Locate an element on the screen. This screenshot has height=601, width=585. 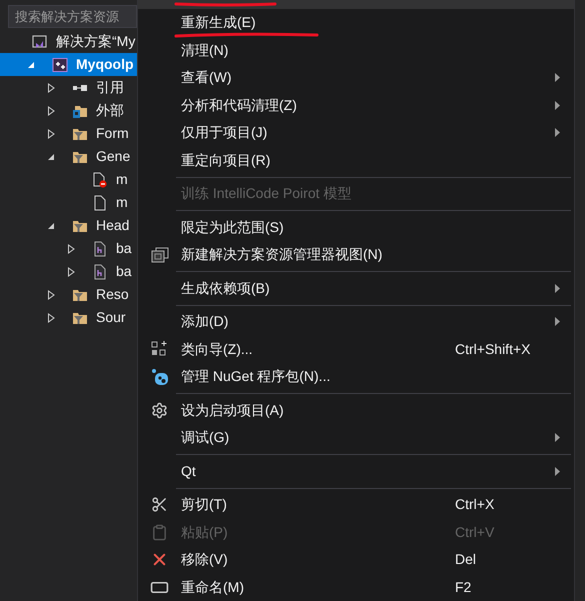
menu-item-label: 新建解决方案资源管理器视图(N) is located at coordinates (282, 254).